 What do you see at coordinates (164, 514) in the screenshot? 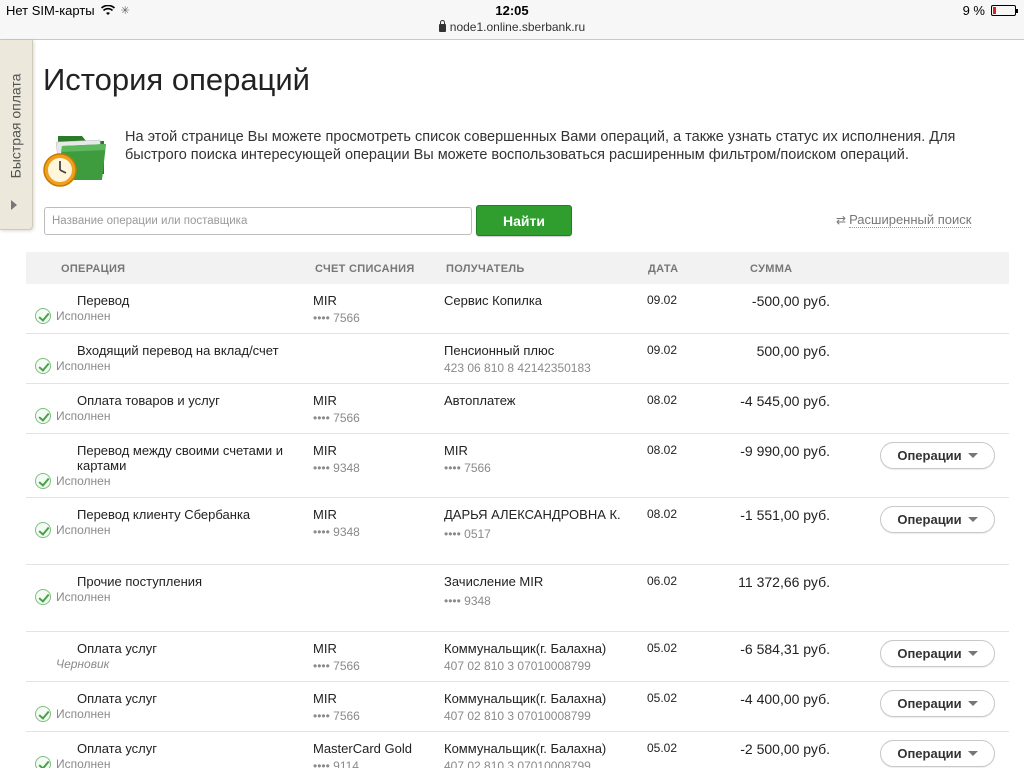
I see `operation-name: Перевод клиенту Сбербанка` at bounding box center [164, 514].